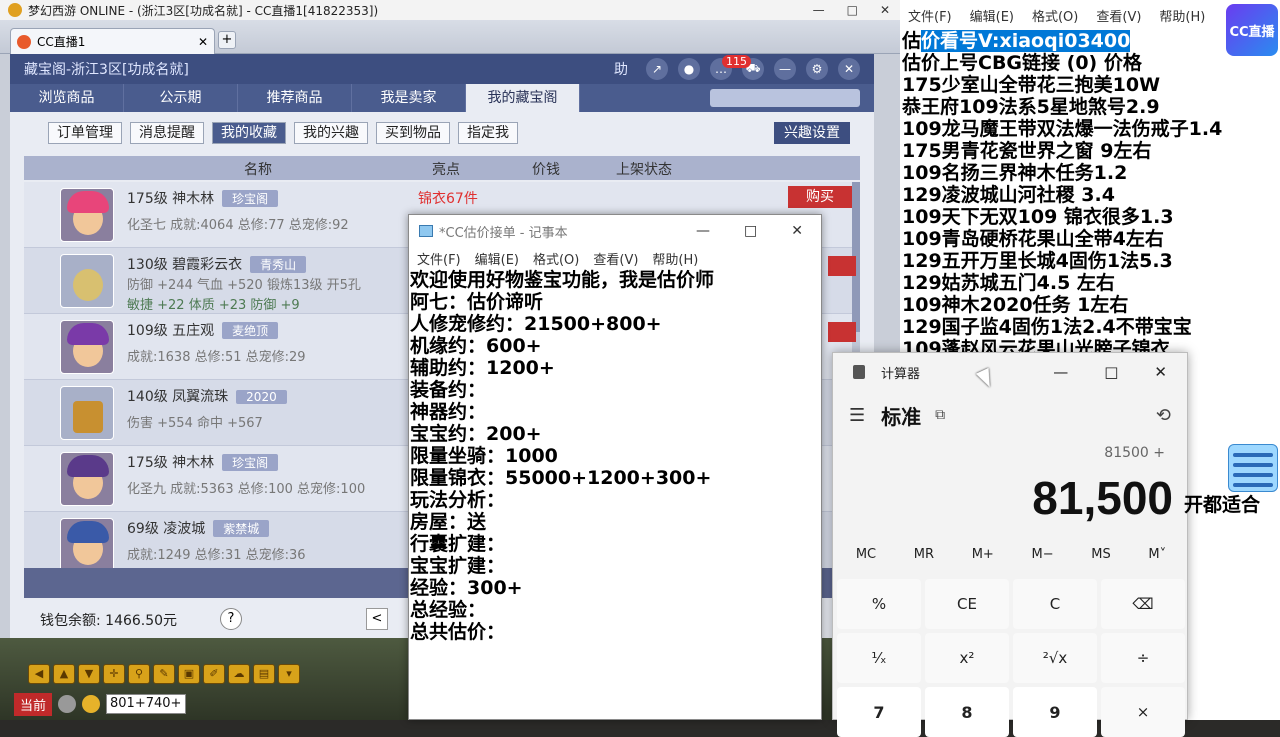  What do you see at coordinates (1033, 239) in the screenshot?
I see `text-line: 109青岛硬桥花果山全带4左右` at bounding box center [1033, 239].